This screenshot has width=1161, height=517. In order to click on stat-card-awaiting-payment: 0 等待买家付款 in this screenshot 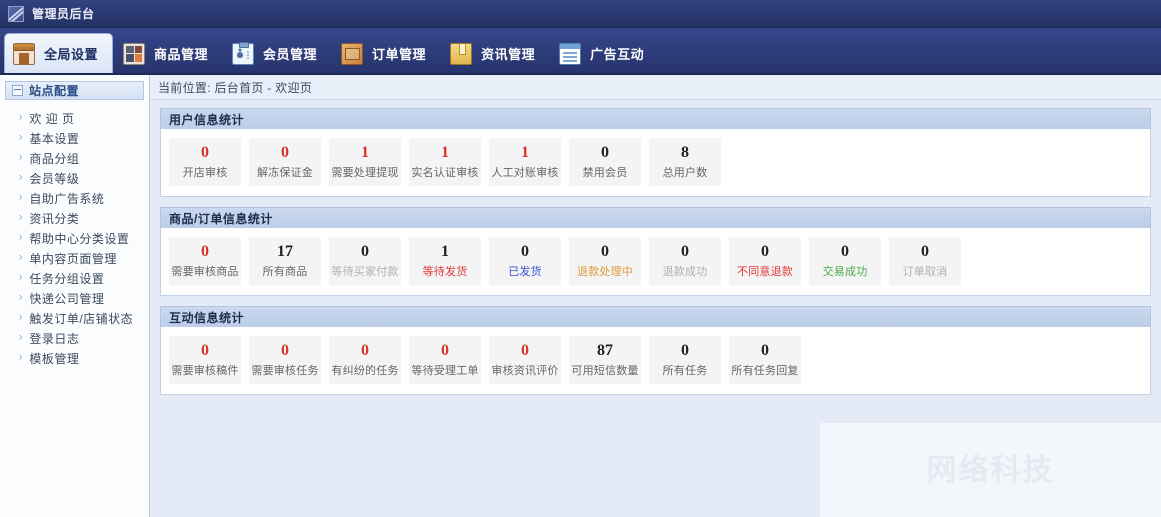, I will do `click(365, 261)`.